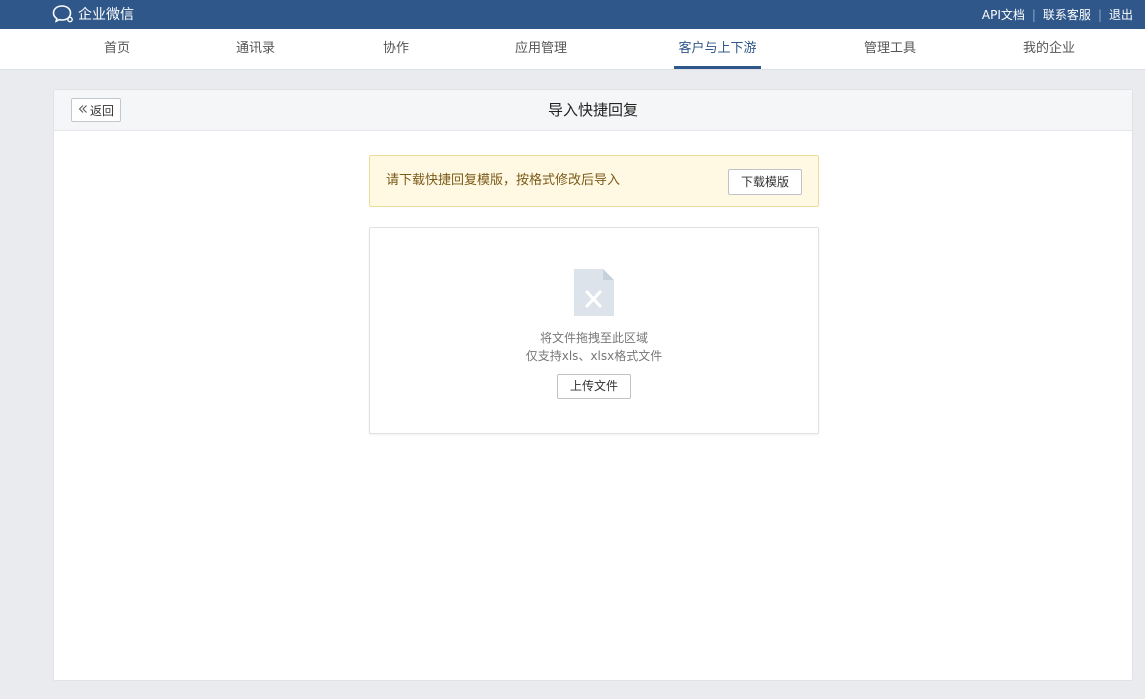 Image resolution: width=1145 pixels, height=699 pixels. What do you see at coordinates (1067, 14) in the screenshot?
I see `contact-support-link: 联系客服` at bounding box center [1067, 14].